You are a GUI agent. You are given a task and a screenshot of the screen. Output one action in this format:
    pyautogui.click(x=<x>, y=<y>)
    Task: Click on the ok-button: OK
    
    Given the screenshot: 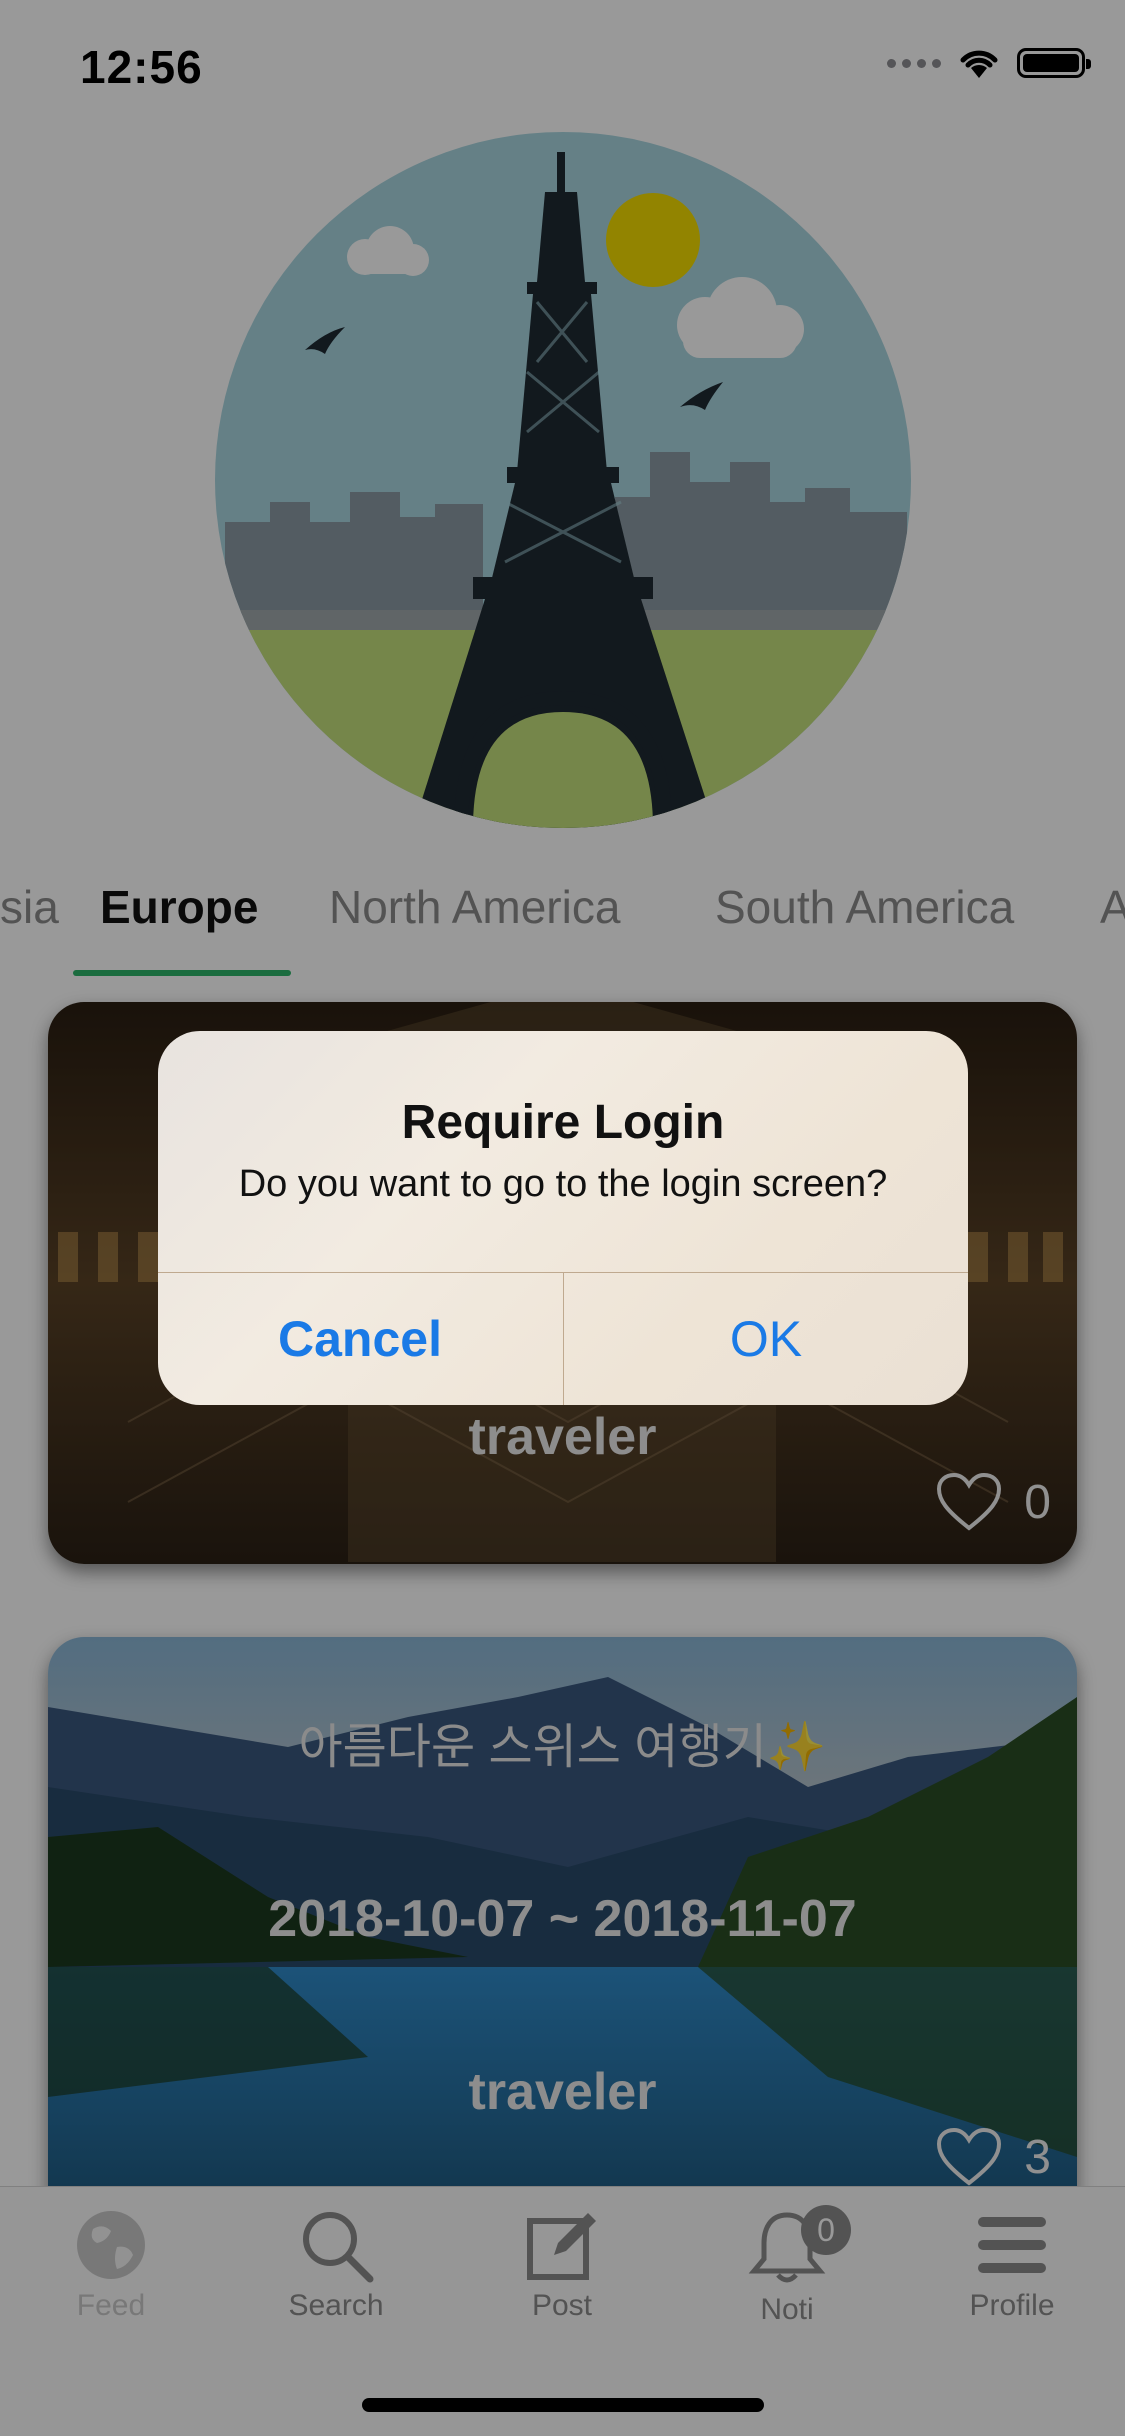 What is the action you would take?
    pyautogui.click(x=766, y=1339)
    